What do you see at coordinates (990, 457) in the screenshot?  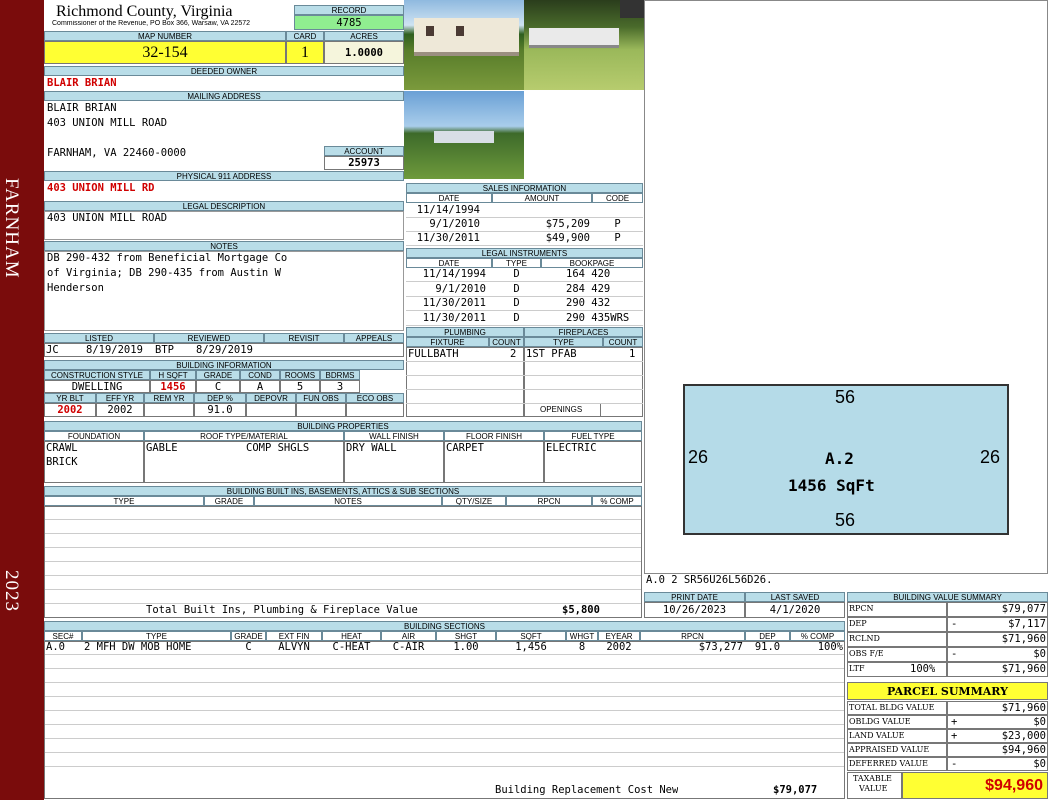 I see `sketch-right-dim: 26` at bounding box center [990, 457].